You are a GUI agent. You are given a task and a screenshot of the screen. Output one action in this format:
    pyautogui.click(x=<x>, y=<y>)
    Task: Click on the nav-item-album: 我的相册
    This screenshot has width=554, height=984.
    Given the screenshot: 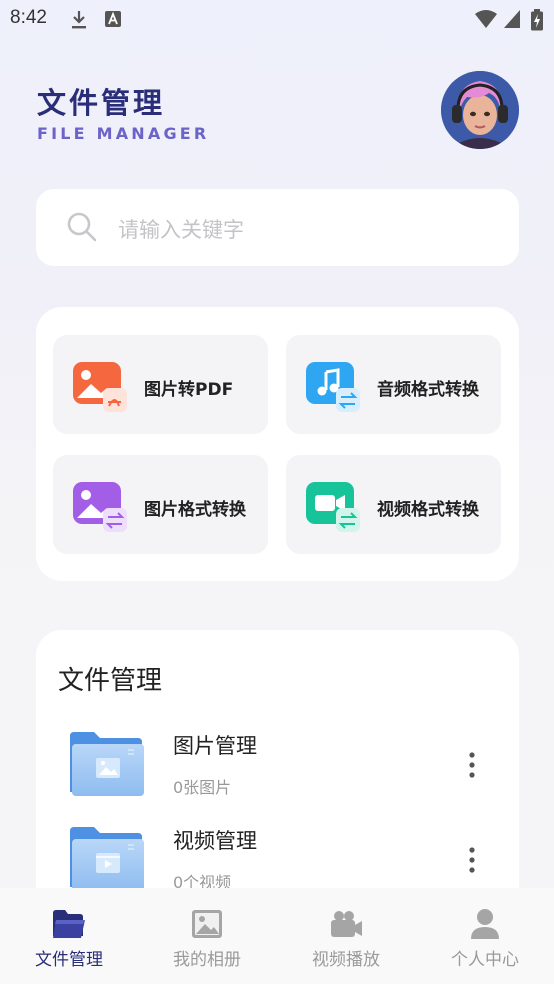 What is the action you would take?
    pyautogui.click(x=207, y=936)
    